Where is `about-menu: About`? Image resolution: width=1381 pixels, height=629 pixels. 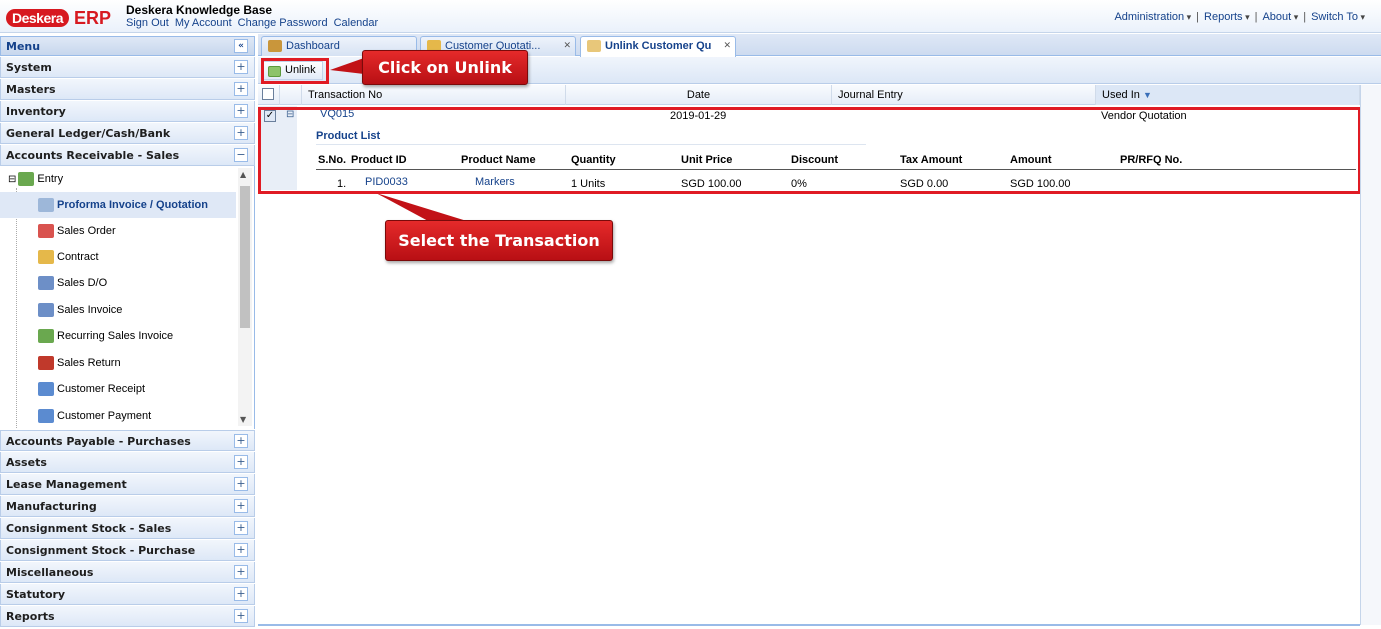
about-menu: About is located at coordinates (1280, 17).